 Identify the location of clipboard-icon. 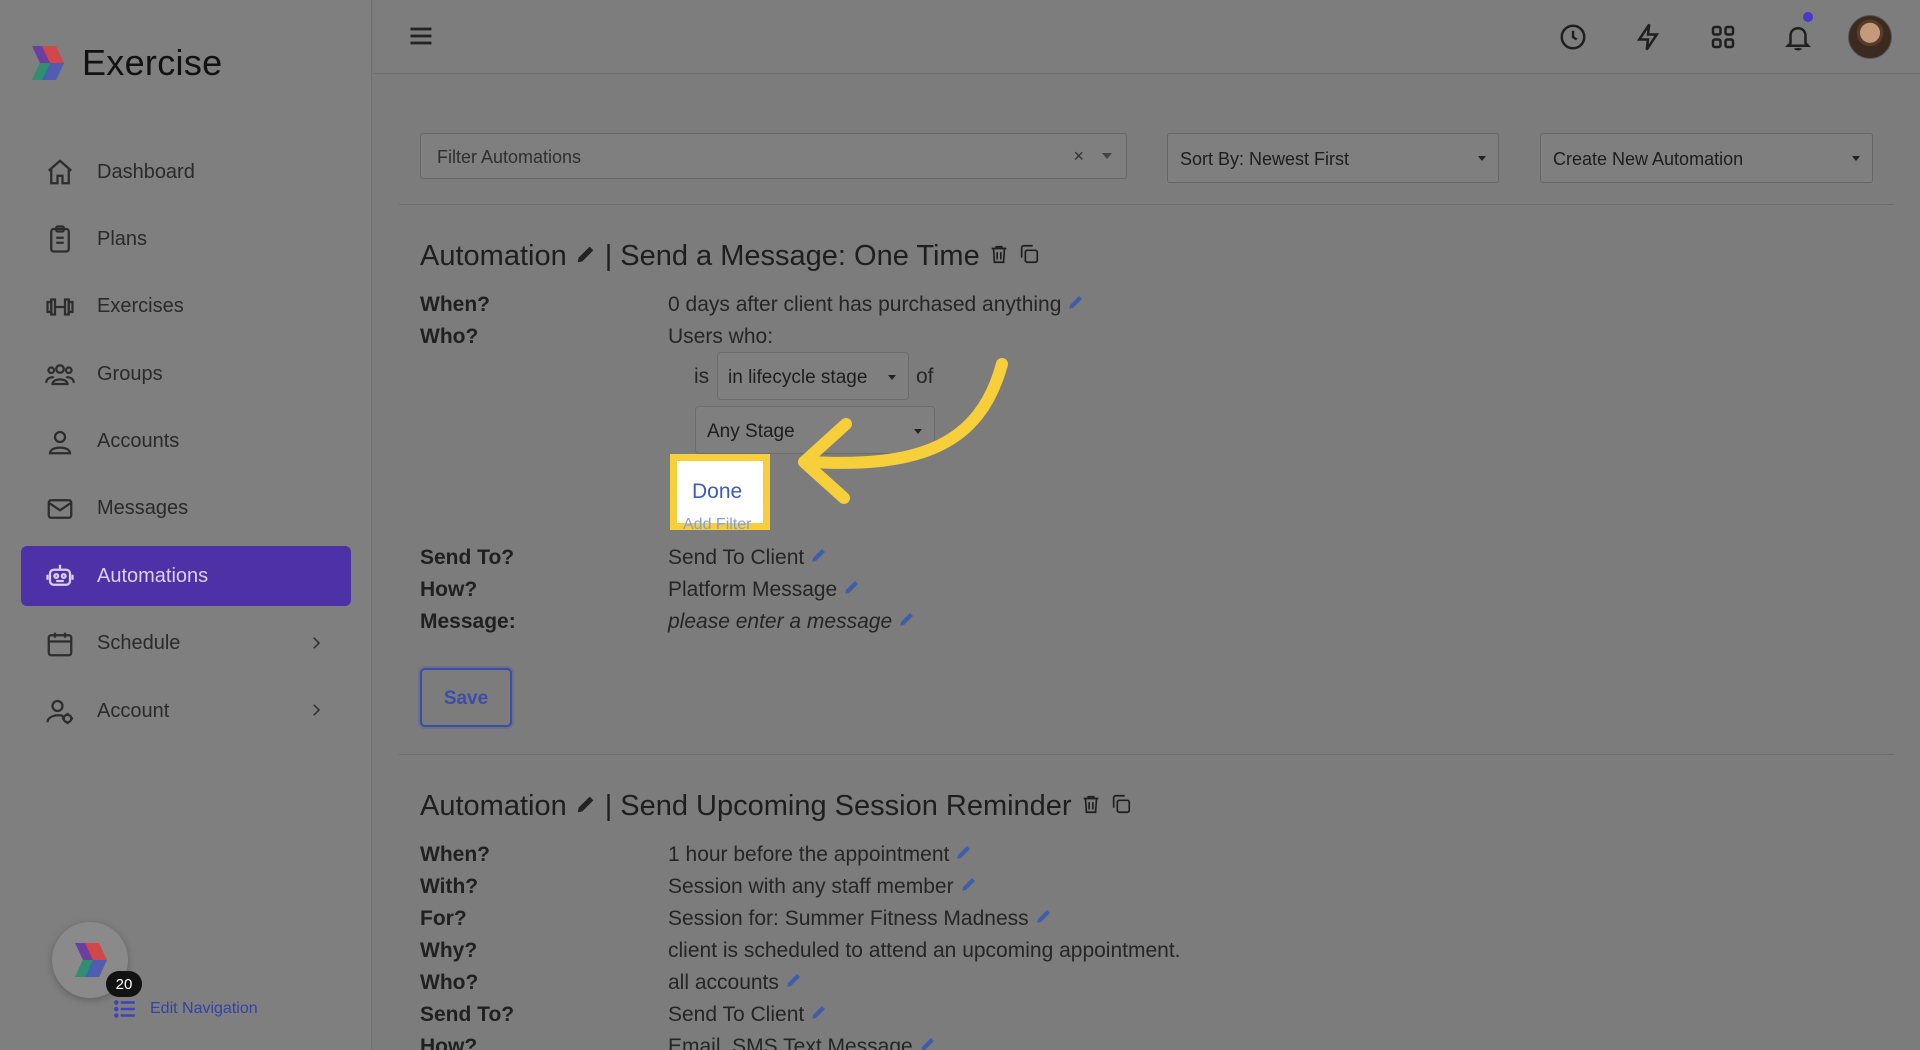
(60, 239).